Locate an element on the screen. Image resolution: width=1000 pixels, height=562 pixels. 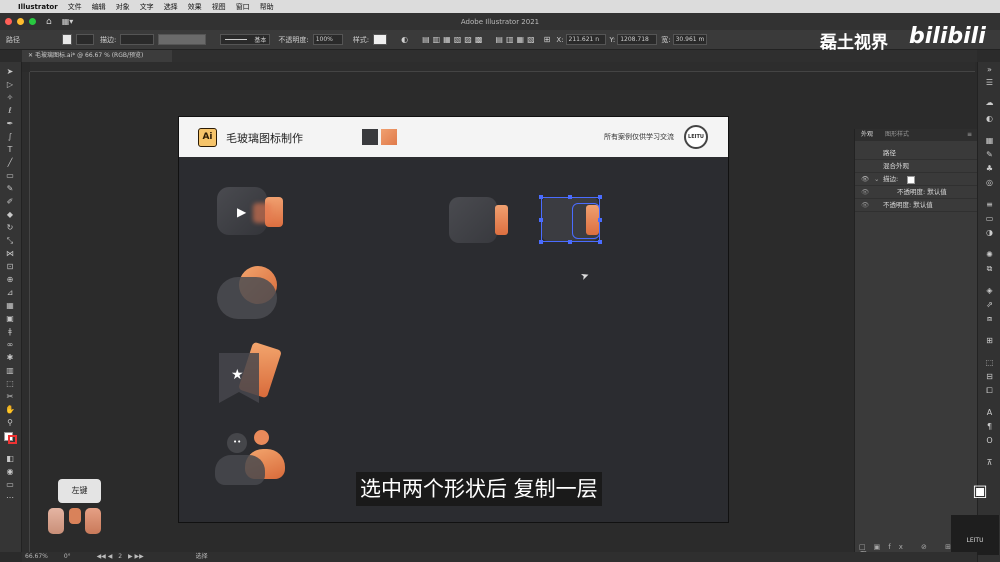
scale-tool-icon: ⤡ is located at coordinates (10, 240).